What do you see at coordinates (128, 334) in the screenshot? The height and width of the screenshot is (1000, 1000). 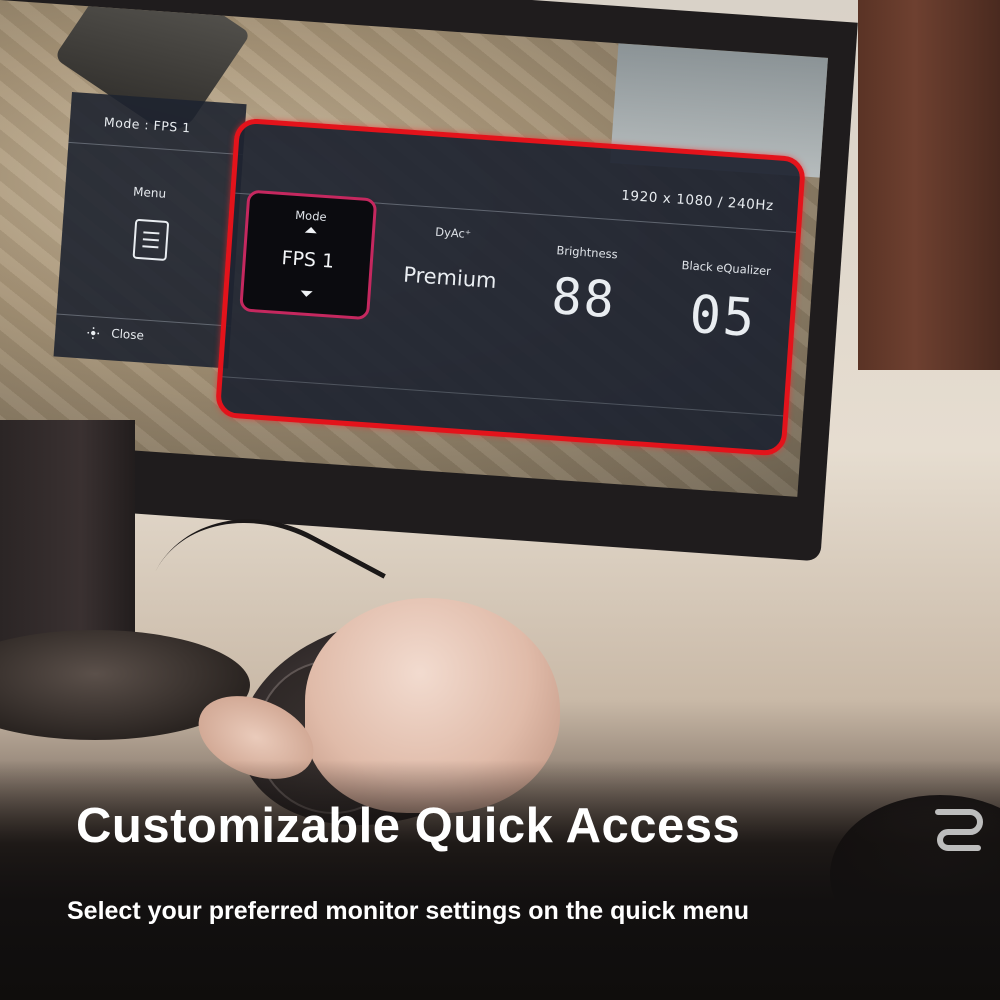 I see `close-button: Close` at bounding box center [128, 334].